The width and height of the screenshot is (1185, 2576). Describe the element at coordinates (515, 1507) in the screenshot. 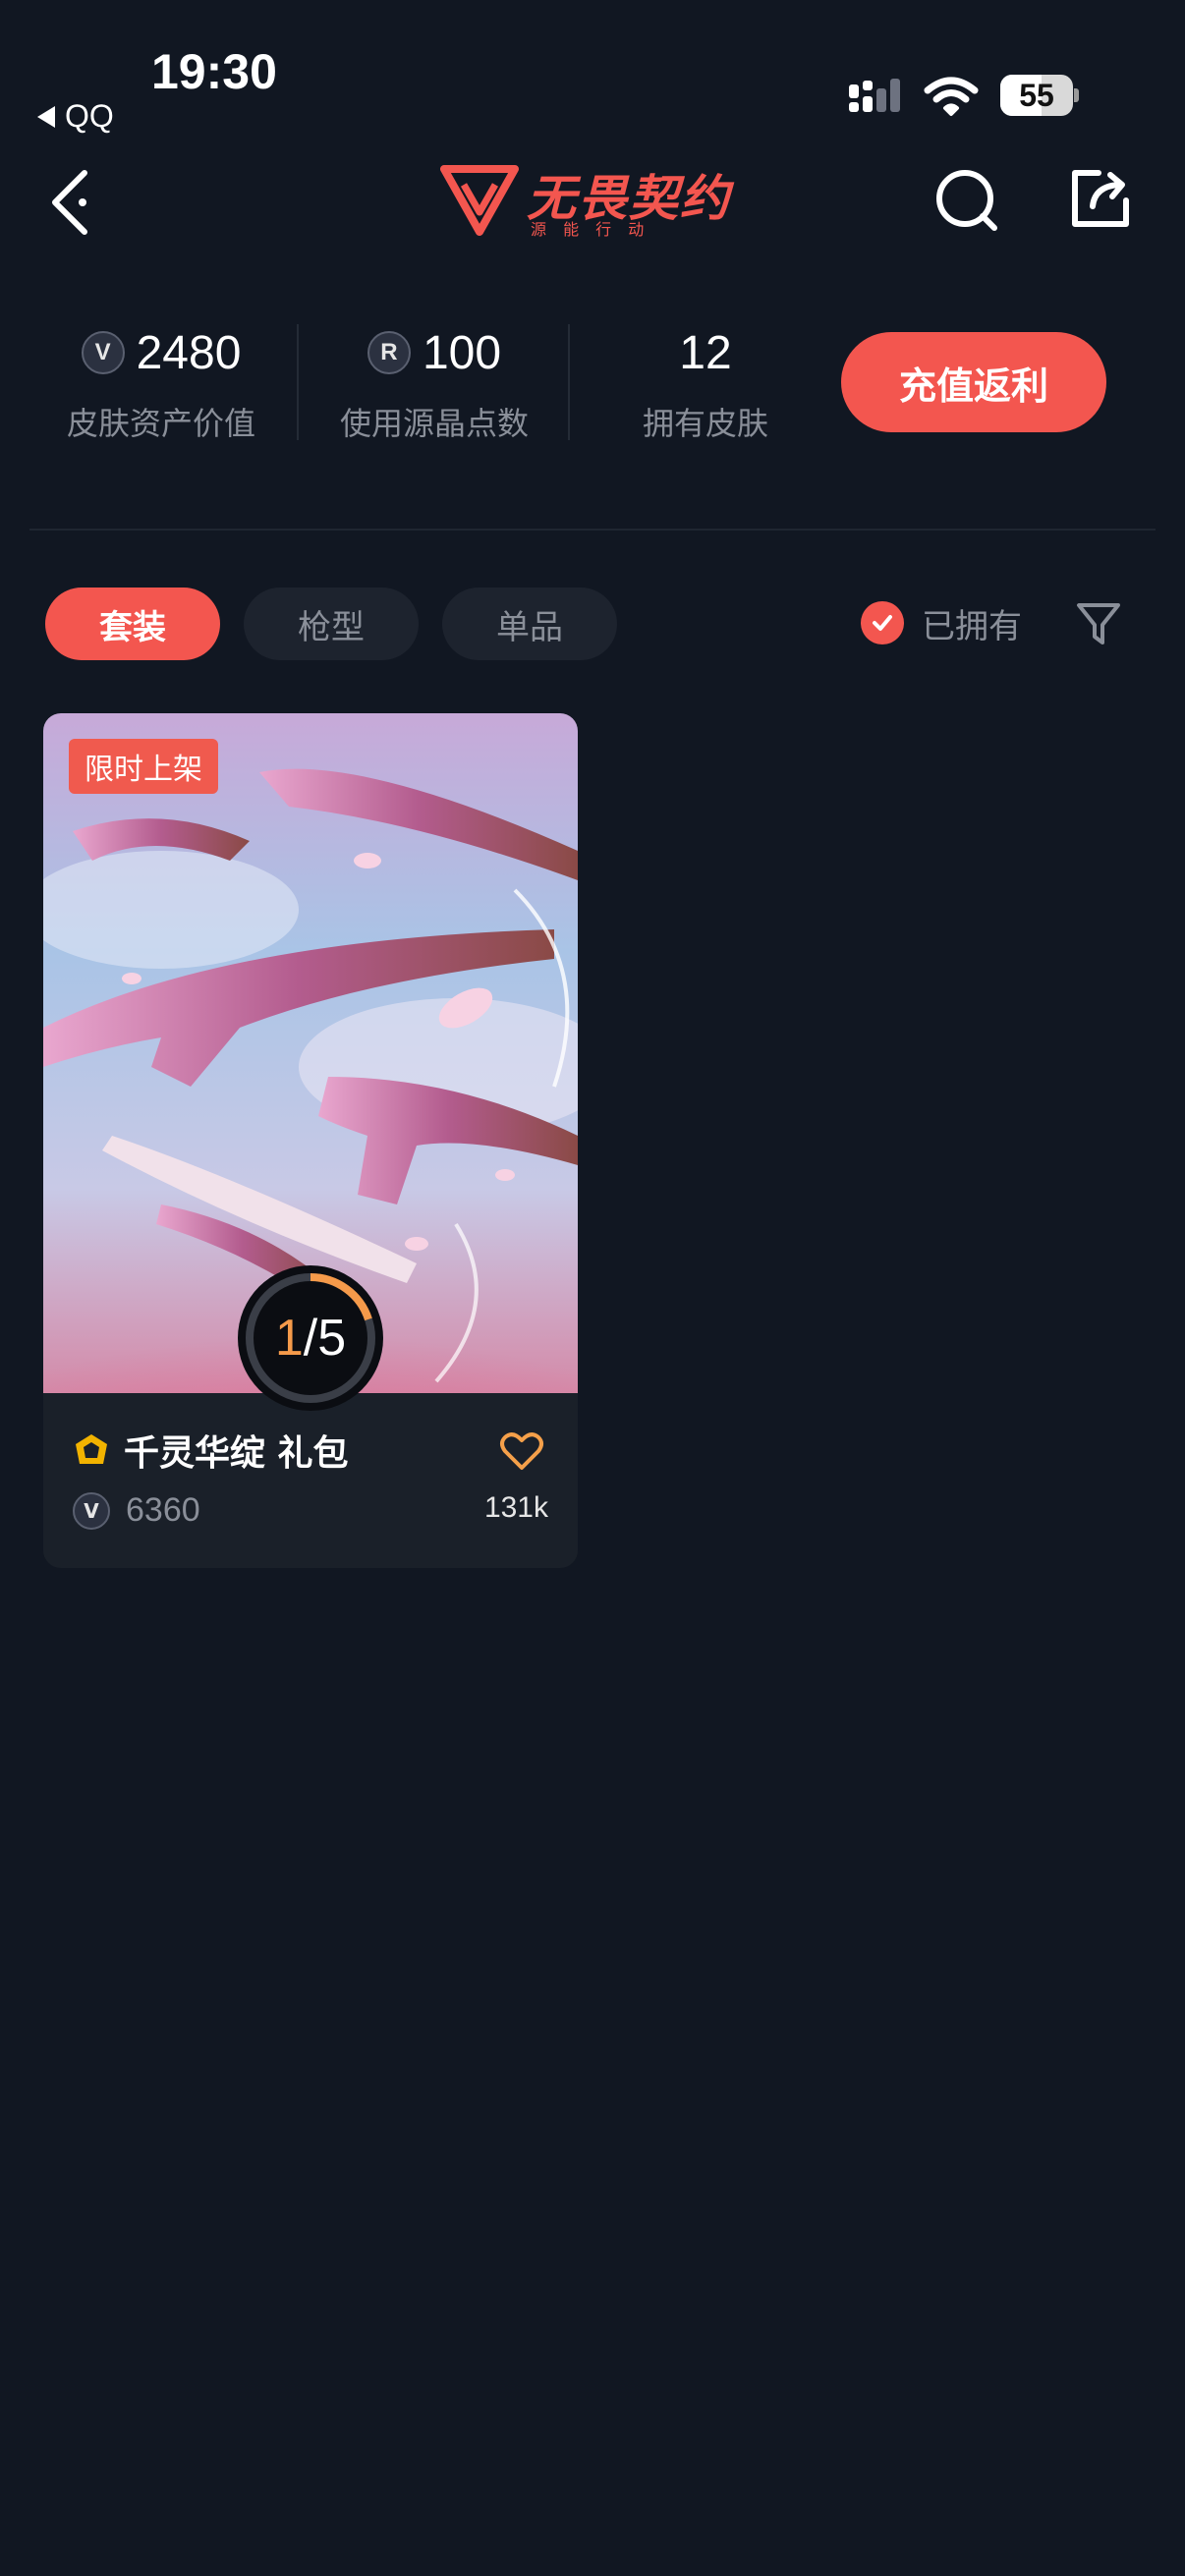

I see `like-count: 131k` at that location.